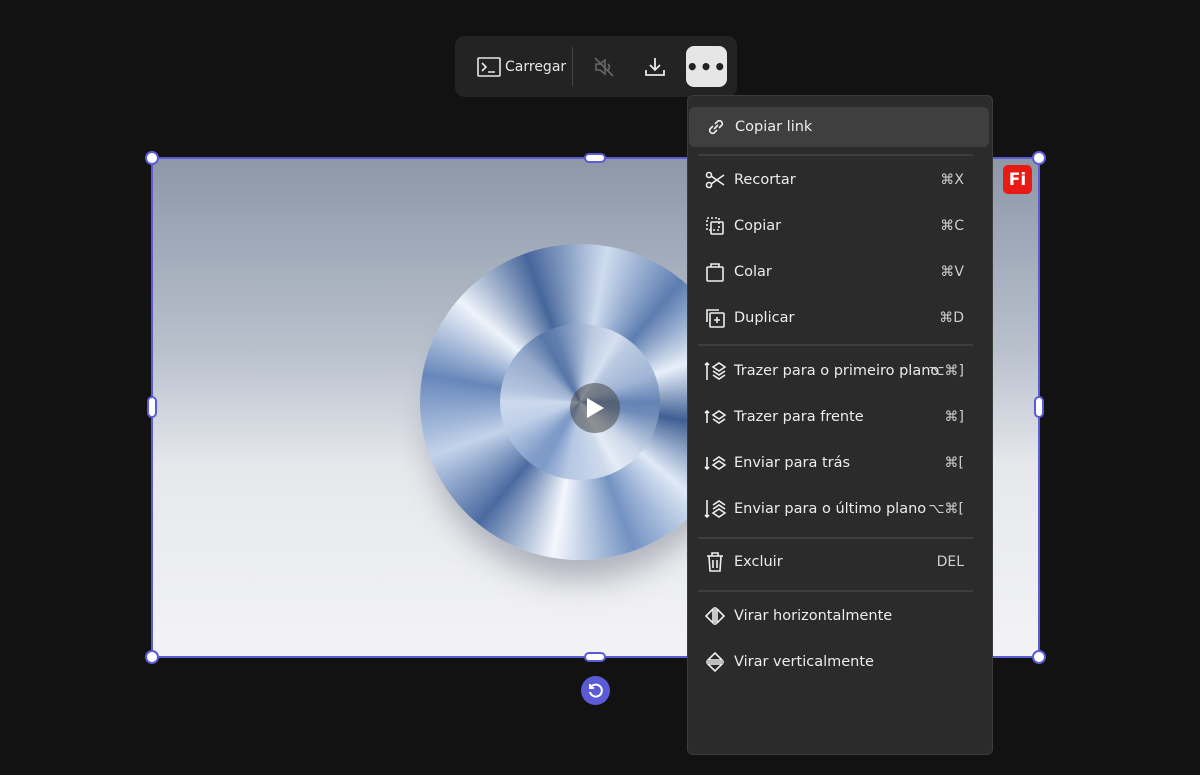 The height and width of the screenshot is (775, 1200). I want to click on menu-item-paste: Colar ⌘V, so click(838, 272).